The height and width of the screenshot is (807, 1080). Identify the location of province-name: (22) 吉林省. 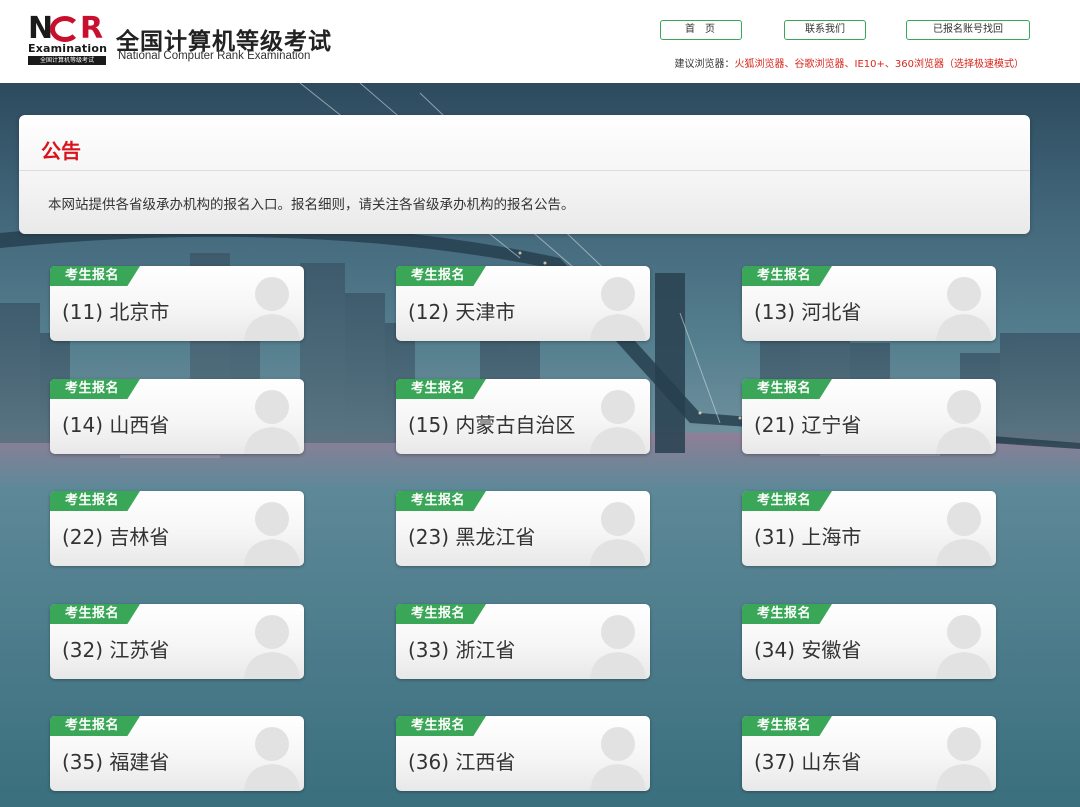
(116, 537).